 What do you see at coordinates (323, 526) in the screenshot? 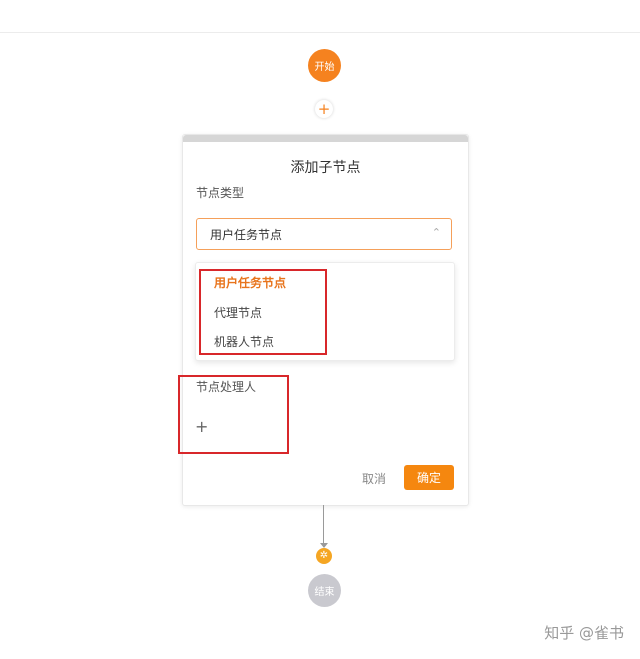
I see `connector-line` at bounding box center [323, 526].